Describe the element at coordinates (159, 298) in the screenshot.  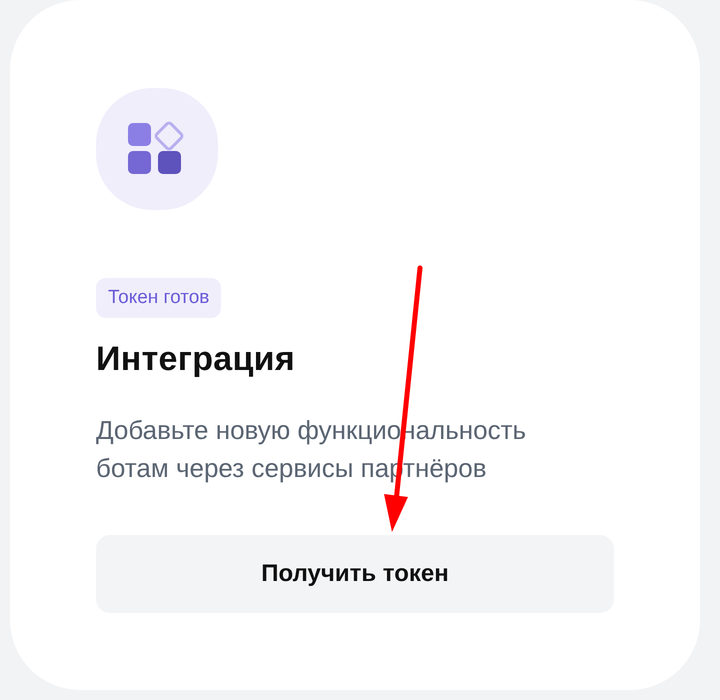
I see `status-badge: Токен готов` at that location.